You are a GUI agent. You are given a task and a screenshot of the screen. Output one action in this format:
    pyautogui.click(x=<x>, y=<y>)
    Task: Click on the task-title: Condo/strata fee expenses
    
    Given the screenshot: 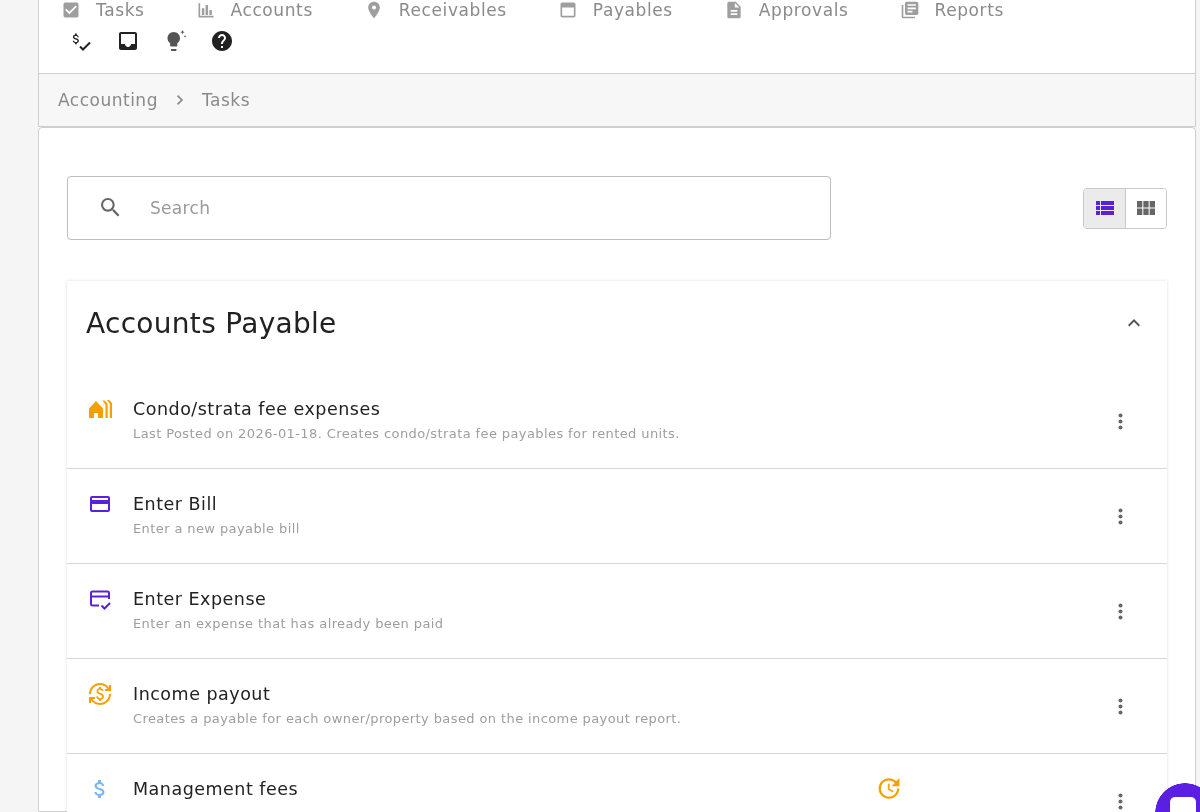 What is the action you would take?
    pyautogui.click(x=257, y=409)
    